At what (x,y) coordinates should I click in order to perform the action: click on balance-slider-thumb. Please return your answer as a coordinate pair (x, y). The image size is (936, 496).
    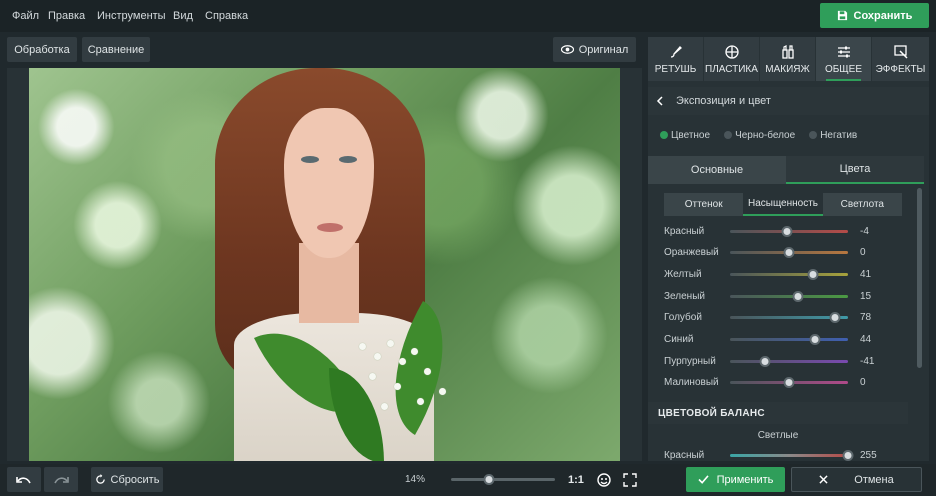
    Looking at the image, I should click on (848, 455).